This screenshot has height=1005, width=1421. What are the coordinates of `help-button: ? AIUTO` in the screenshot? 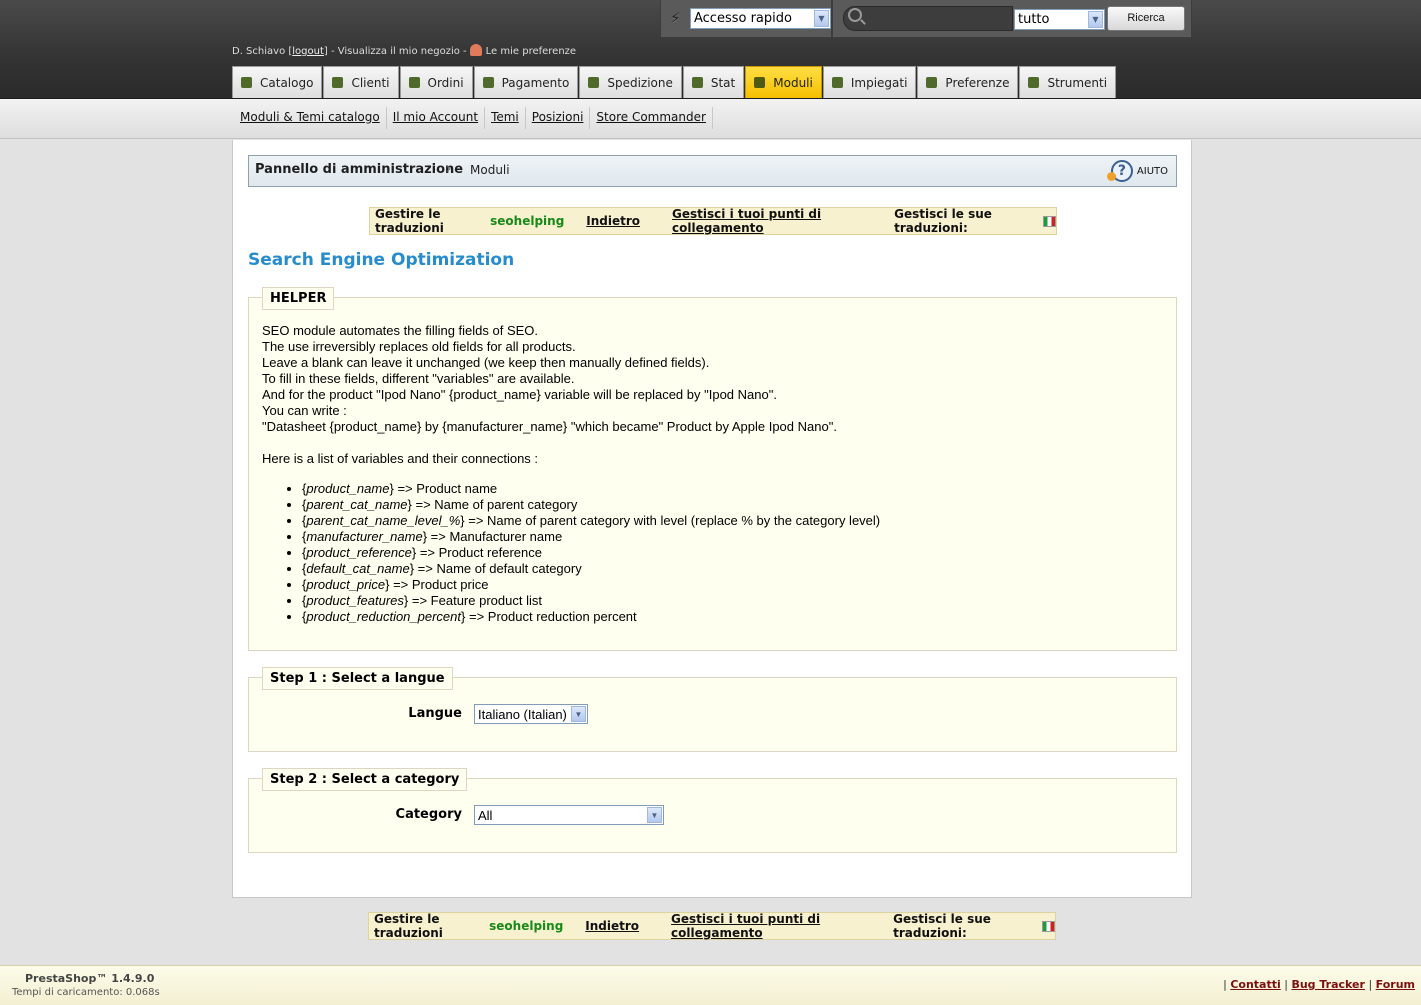 It's located at (1137, 171).